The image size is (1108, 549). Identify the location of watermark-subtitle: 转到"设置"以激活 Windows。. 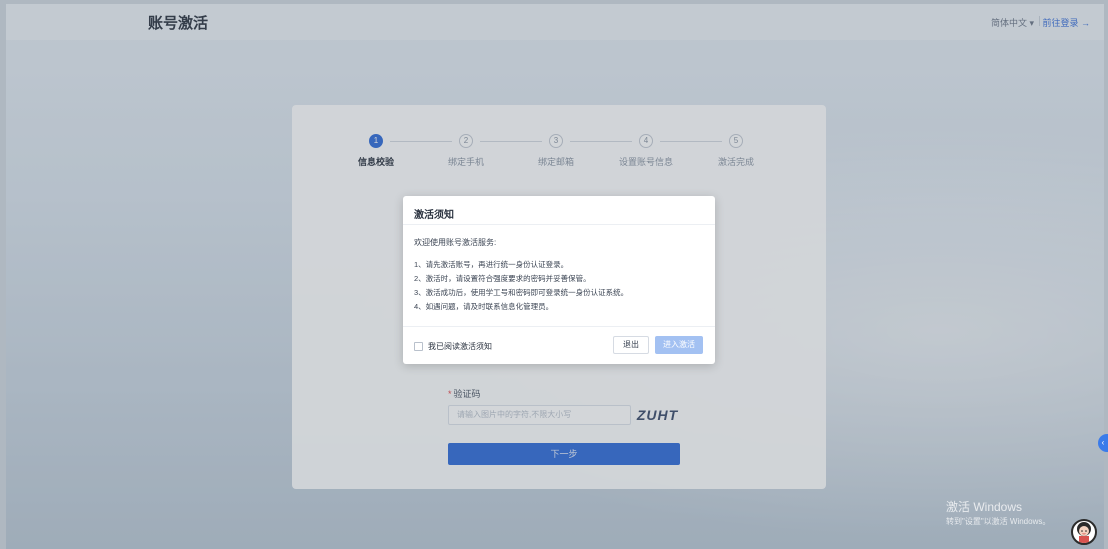
(998, 521).